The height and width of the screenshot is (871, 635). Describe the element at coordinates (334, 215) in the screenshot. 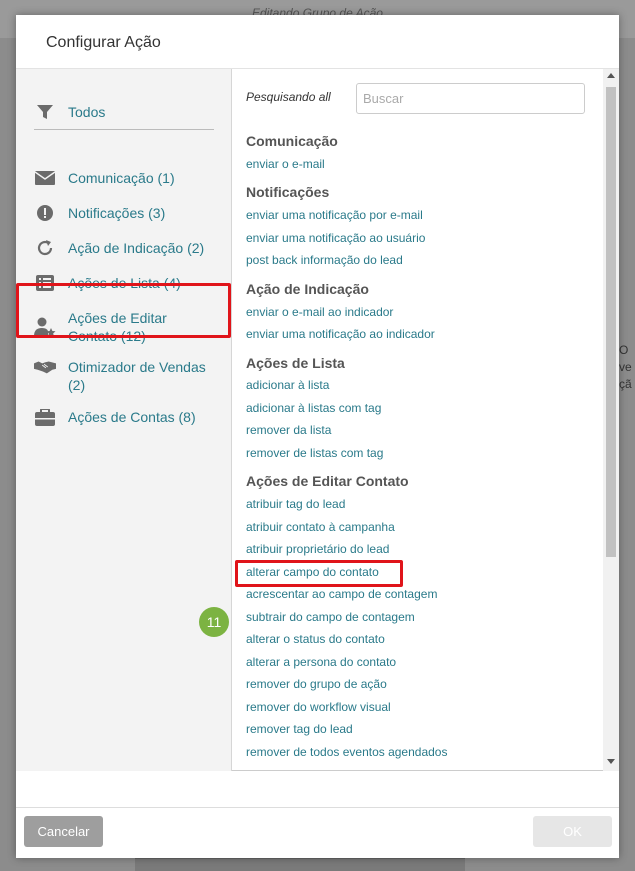

I see `action-link: enviar uma notificação por e-mail` at that location.